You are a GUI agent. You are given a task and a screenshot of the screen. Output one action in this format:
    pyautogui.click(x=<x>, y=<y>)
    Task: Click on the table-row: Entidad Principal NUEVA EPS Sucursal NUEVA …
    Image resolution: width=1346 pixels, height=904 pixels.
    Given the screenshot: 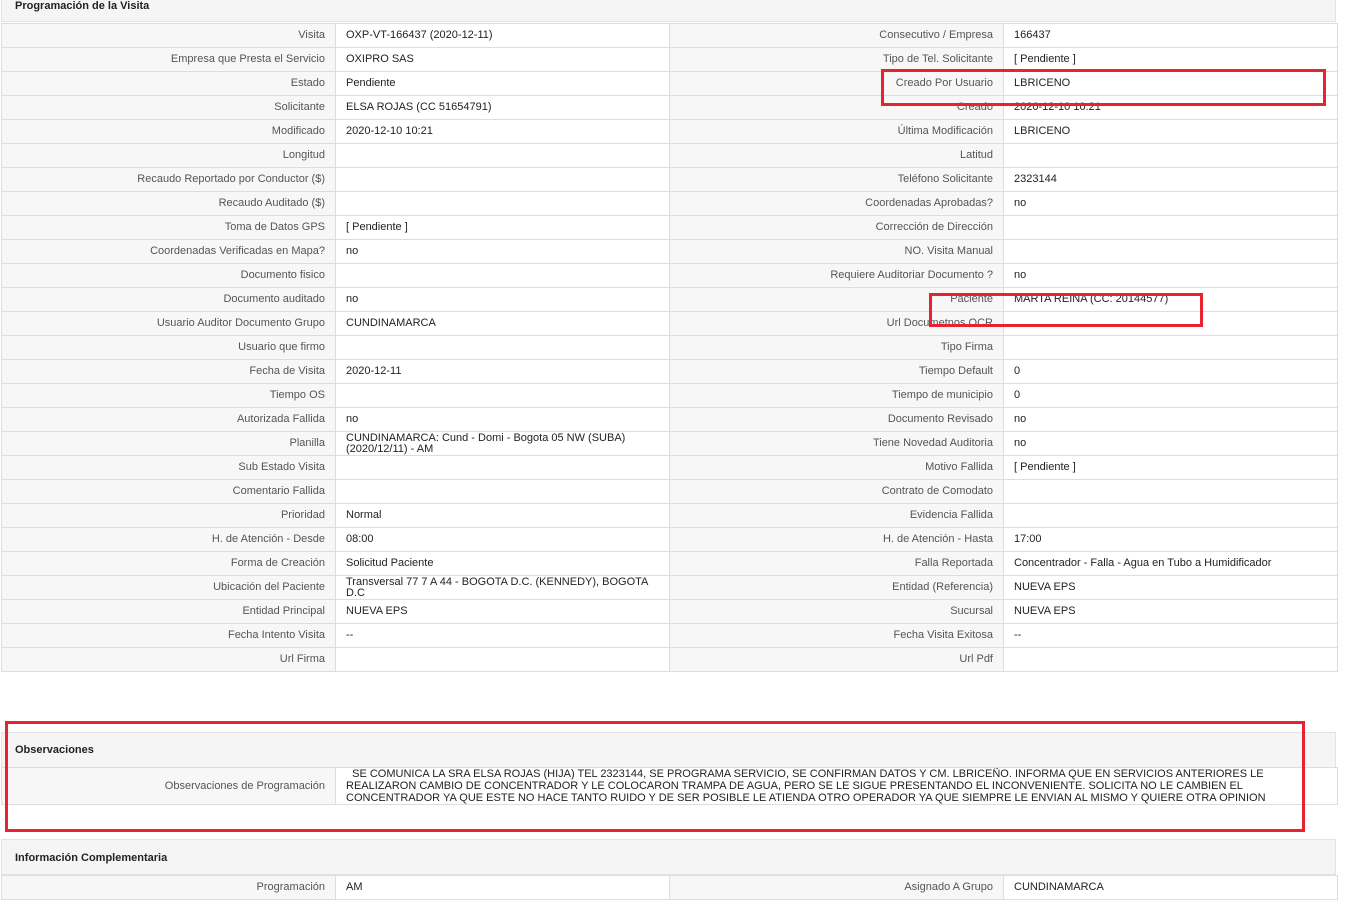 What is the action you would take?
    pyautogui.click(x=669, y=611)
    